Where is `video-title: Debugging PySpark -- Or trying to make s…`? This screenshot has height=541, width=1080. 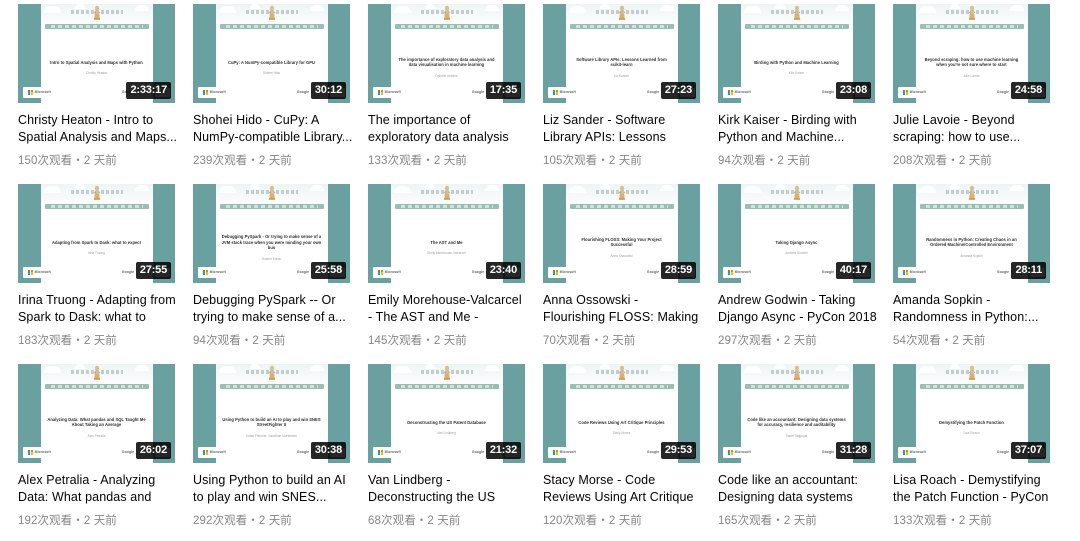
video-title: Debugging PySpark -- Or trying to make s… is located at coordinates (273, 309).